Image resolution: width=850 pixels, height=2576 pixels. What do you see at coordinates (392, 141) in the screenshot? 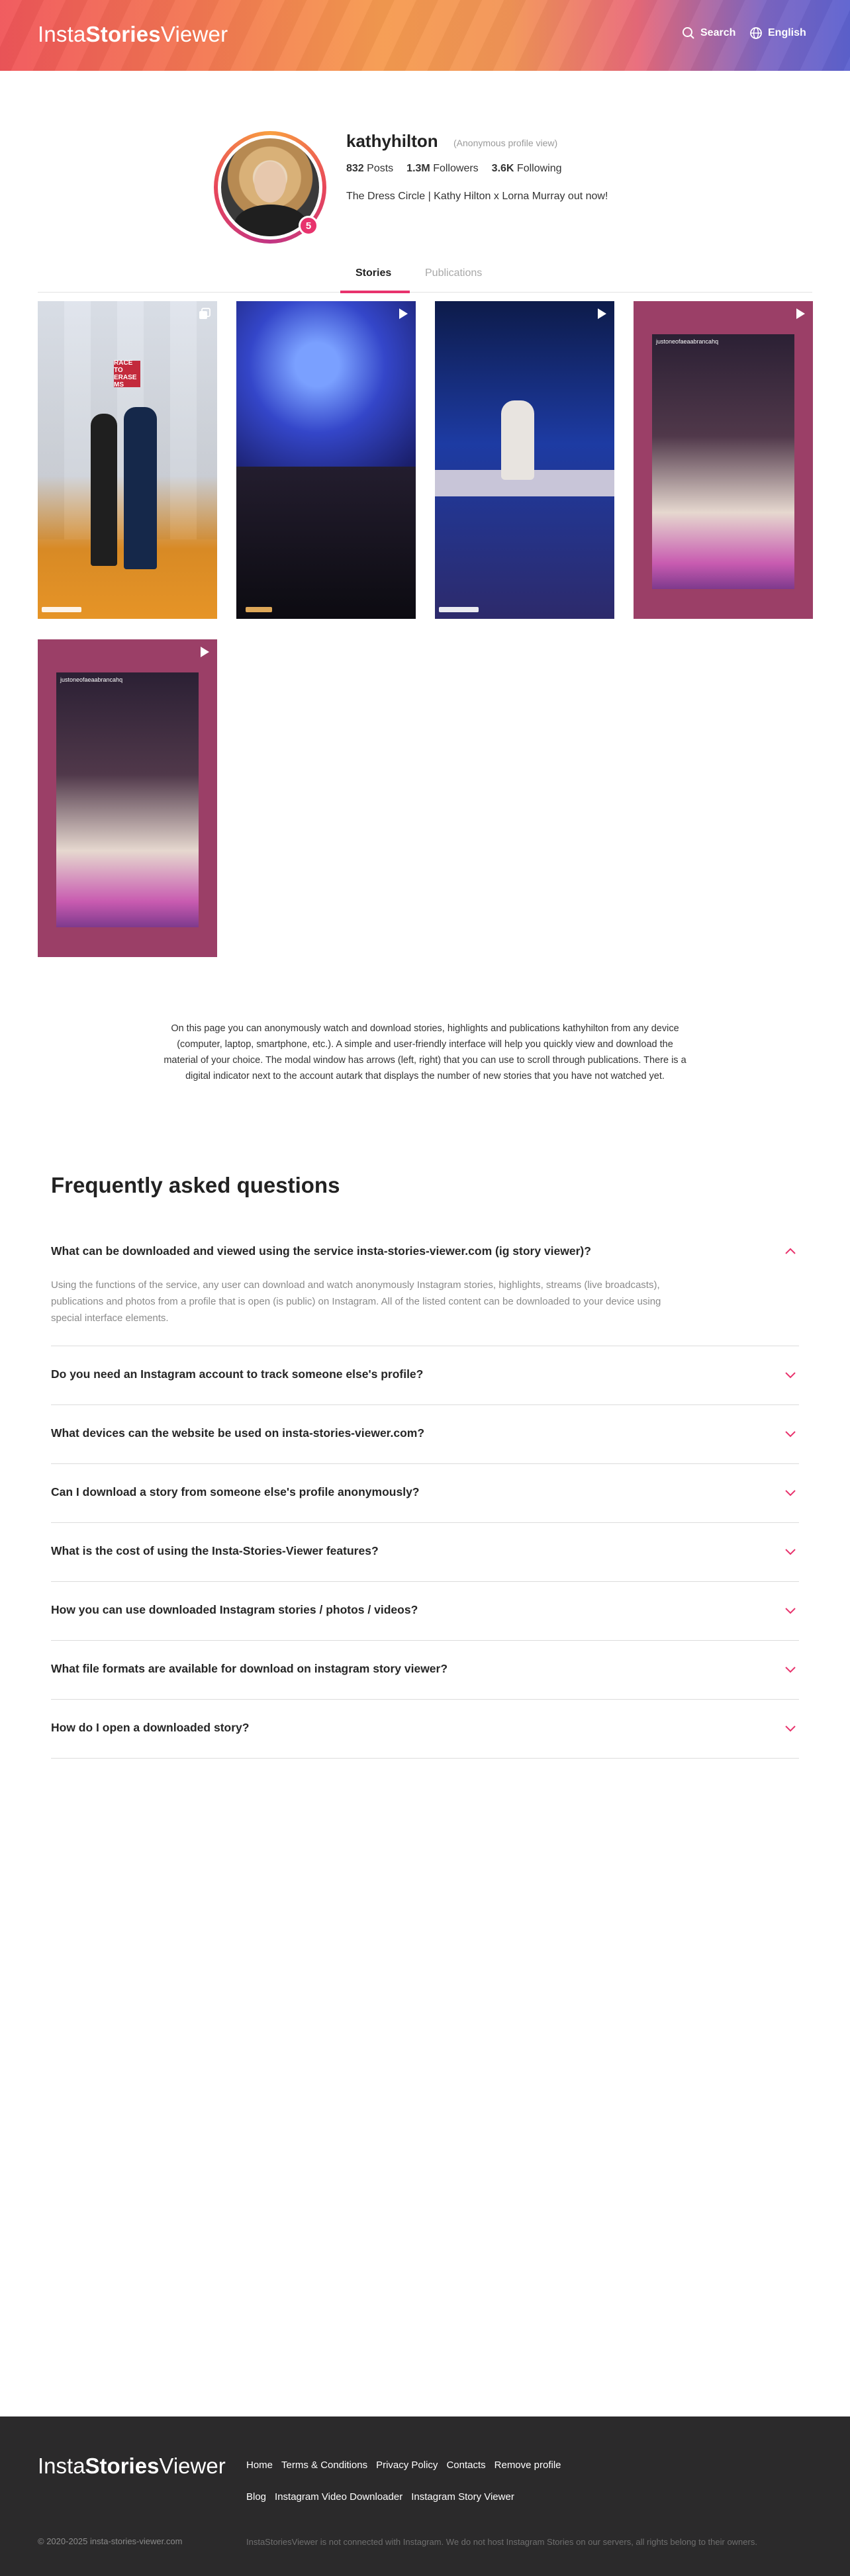
I see `profile-username: kathyhilton` at bounding box center [392, 141].